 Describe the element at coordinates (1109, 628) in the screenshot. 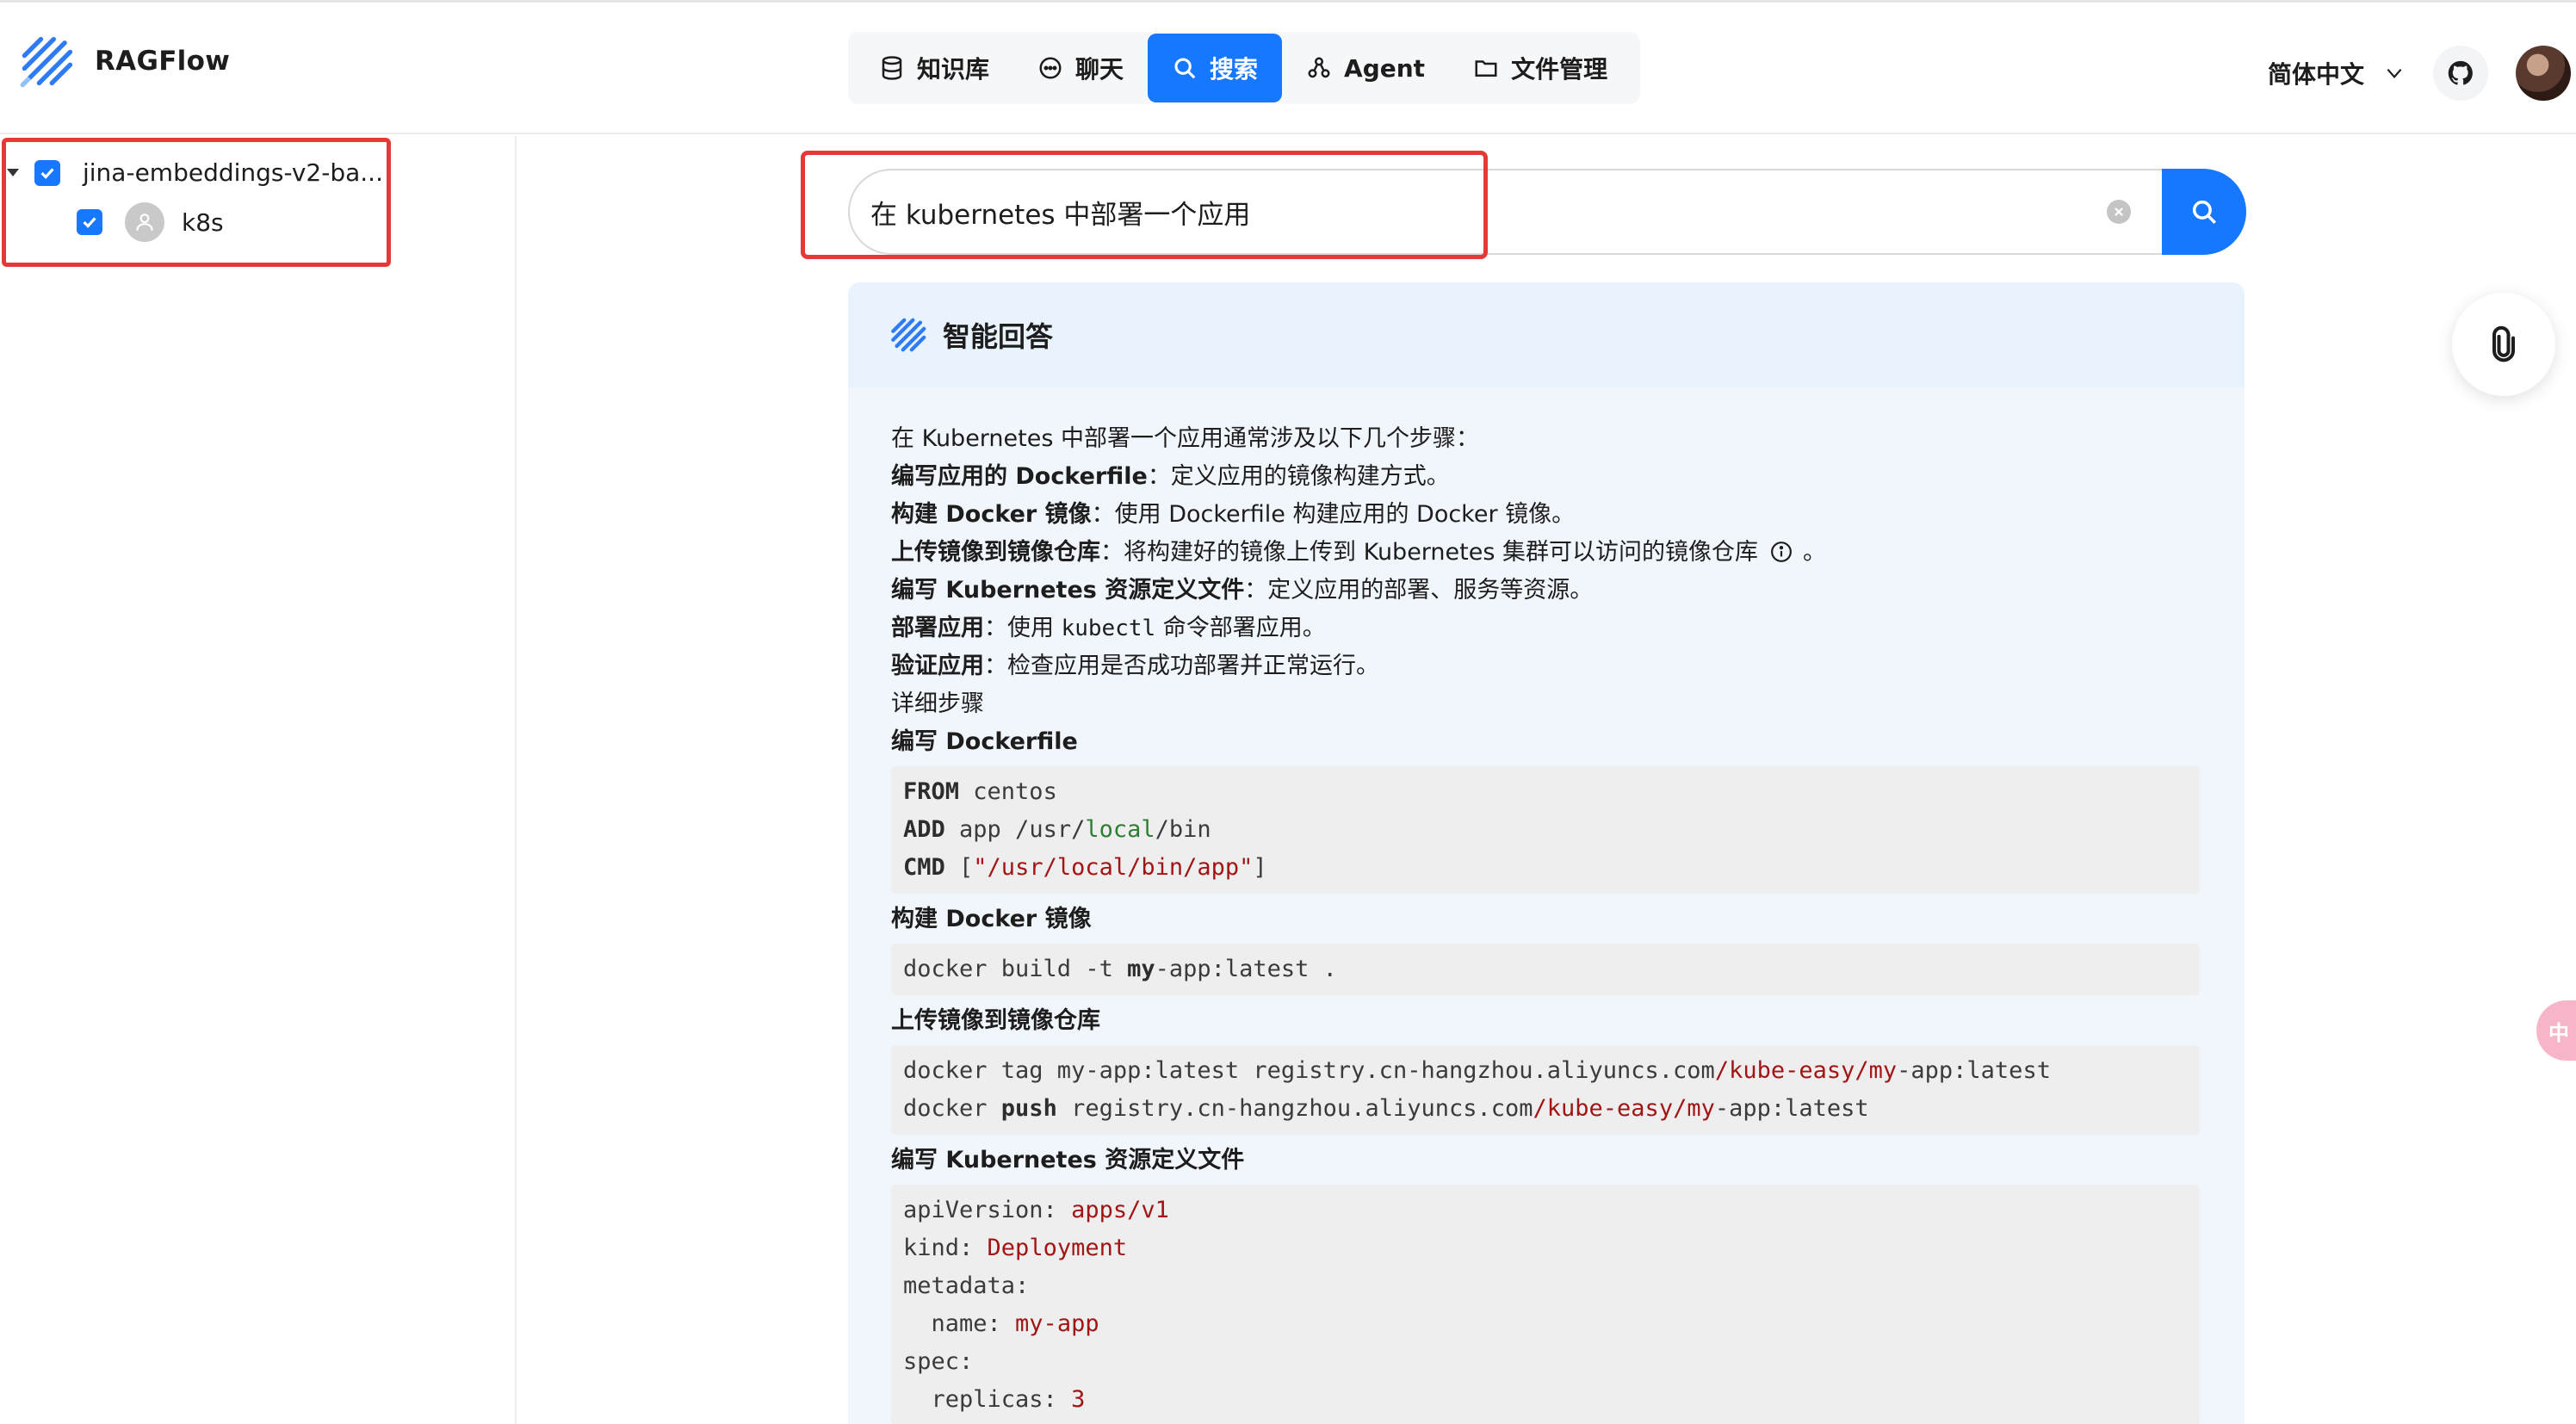

I see `step-item: 部署应用：使用 kubectl 命令部署应用。` at that location.